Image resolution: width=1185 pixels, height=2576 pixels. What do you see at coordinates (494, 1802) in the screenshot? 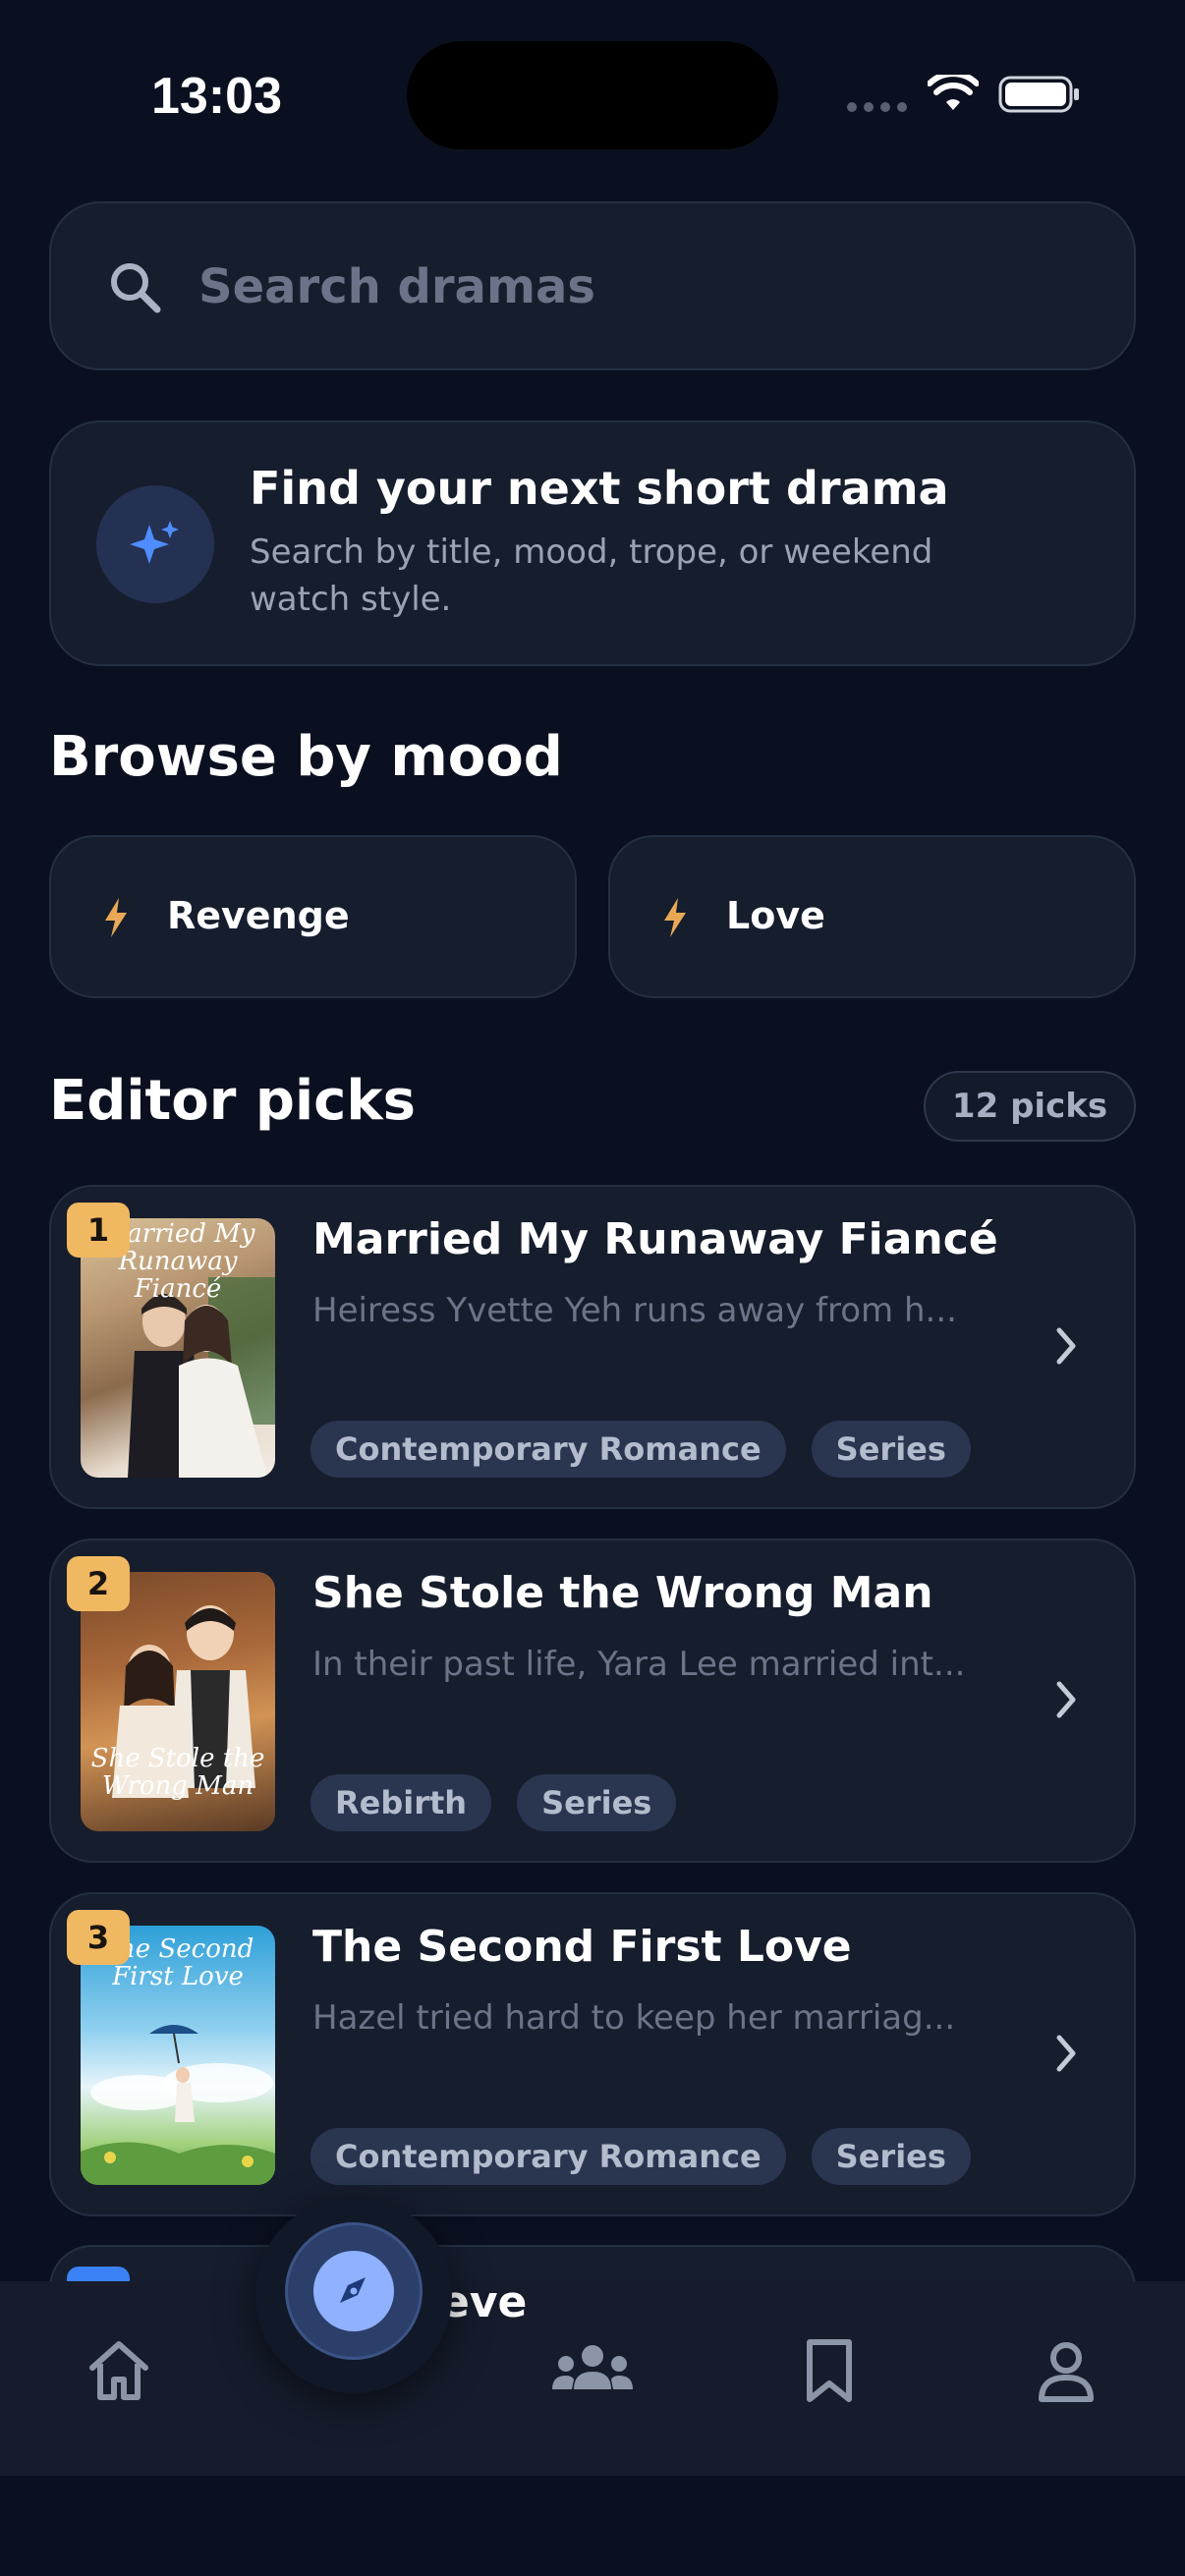
I see `tag-list: Rebirth Series` at bounding box center [494, 1802].